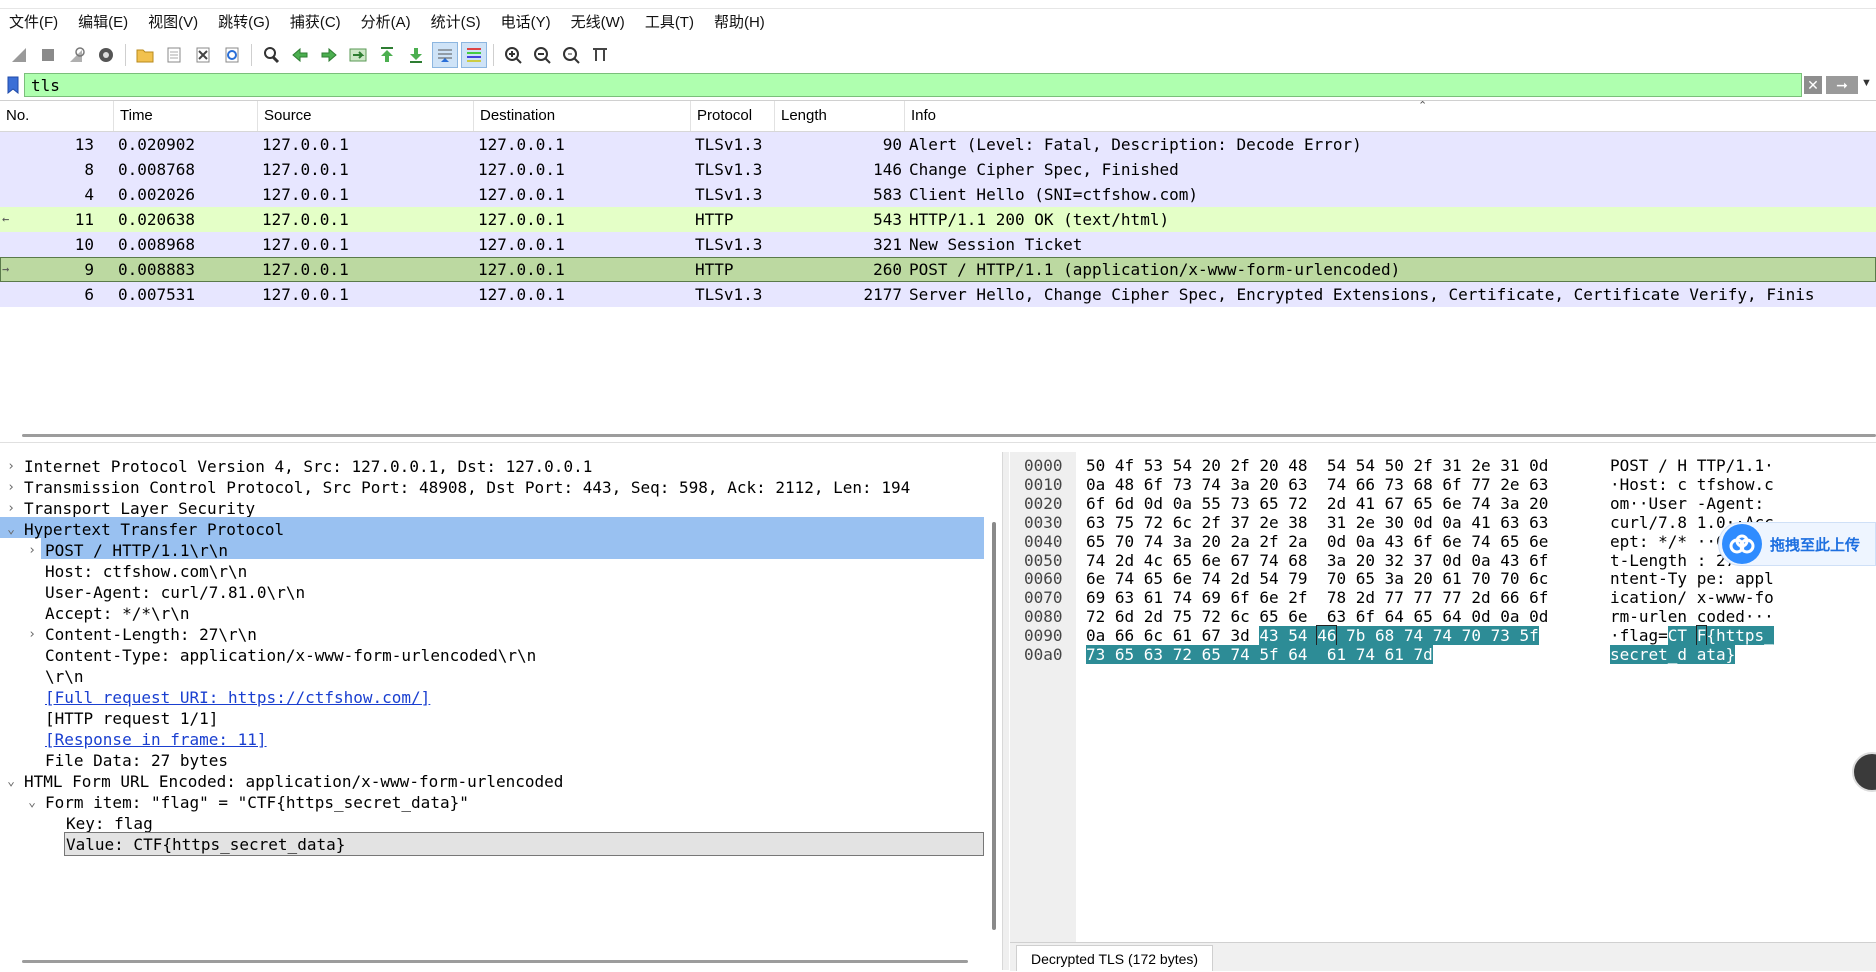  I want to click on bytes-tab-bar: Decrypted TLS (172 bytes), so click(1443, 956).